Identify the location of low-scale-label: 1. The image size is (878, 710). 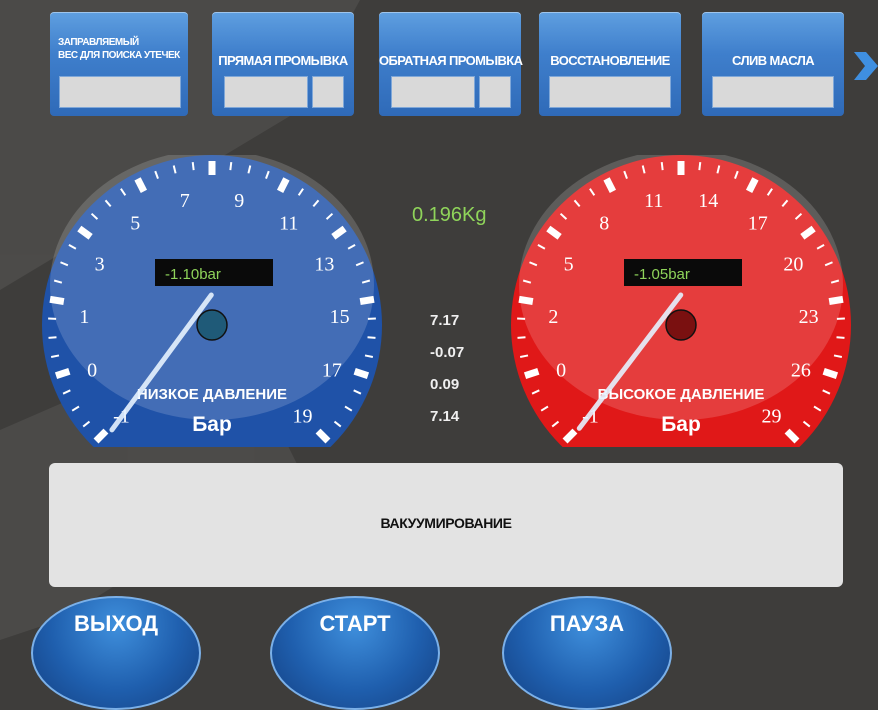
(84, 317).